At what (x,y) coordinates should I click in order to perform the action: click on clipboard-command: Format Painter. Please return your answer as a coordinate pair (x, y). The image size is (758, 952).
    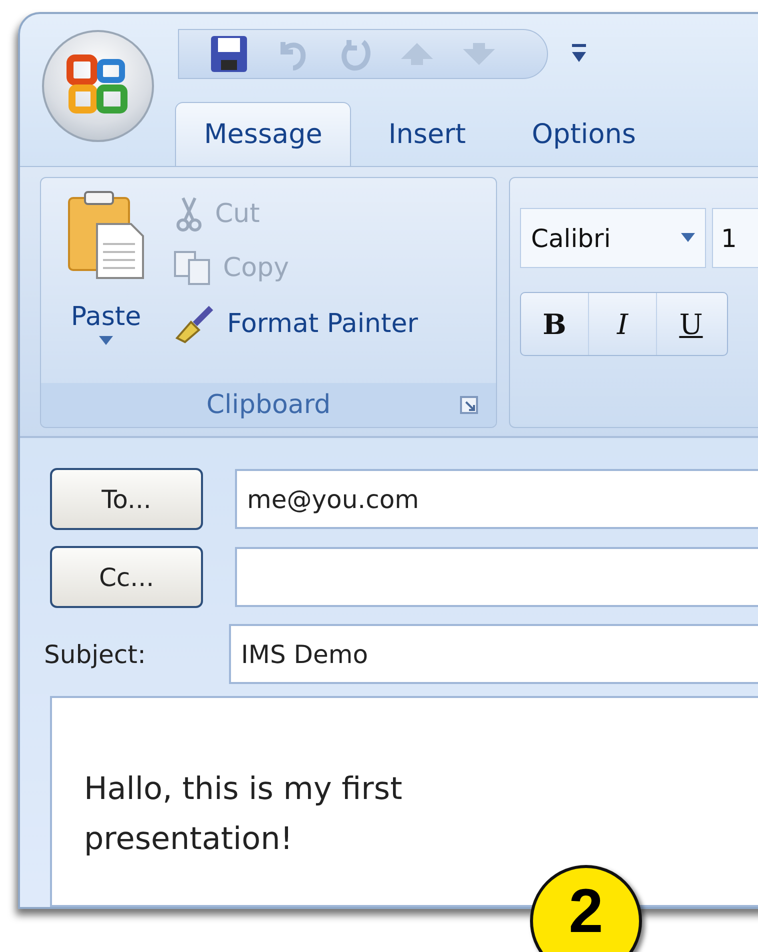
    Looking at the image, I should click on (295, 324).